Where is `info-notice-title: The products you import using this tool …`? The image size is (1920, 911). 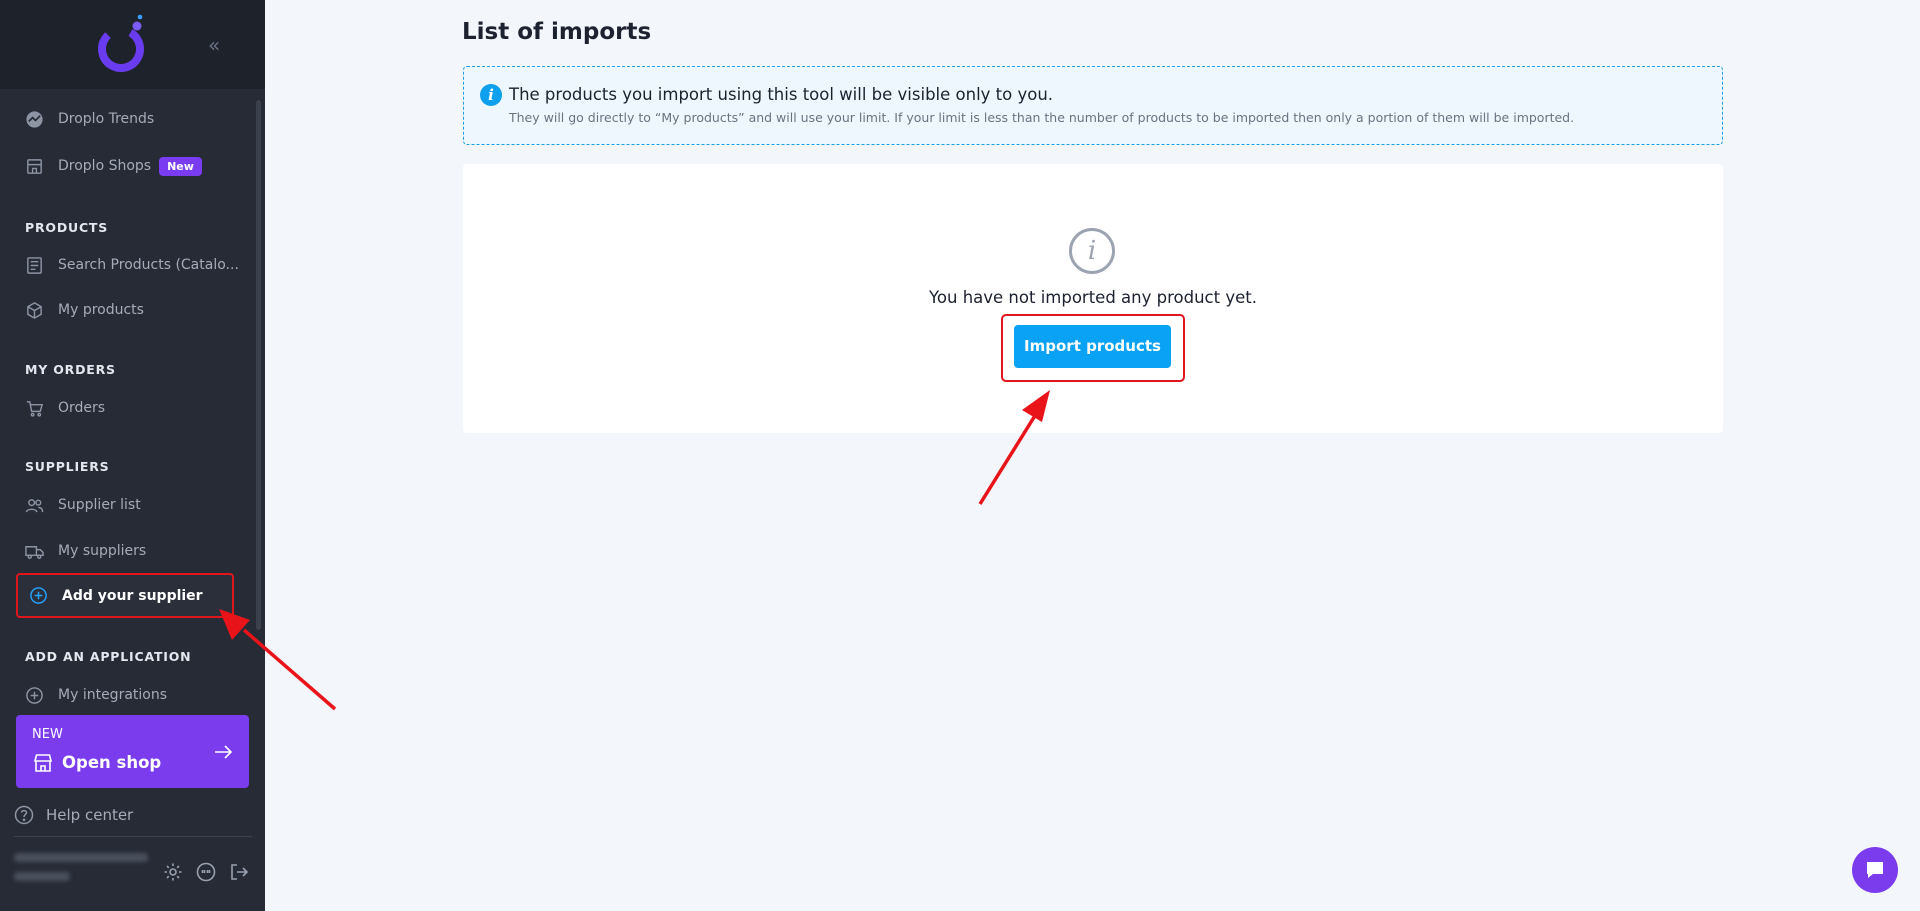
info-notice-title: The products you import using this tool … is located at coordinates (781, 94).